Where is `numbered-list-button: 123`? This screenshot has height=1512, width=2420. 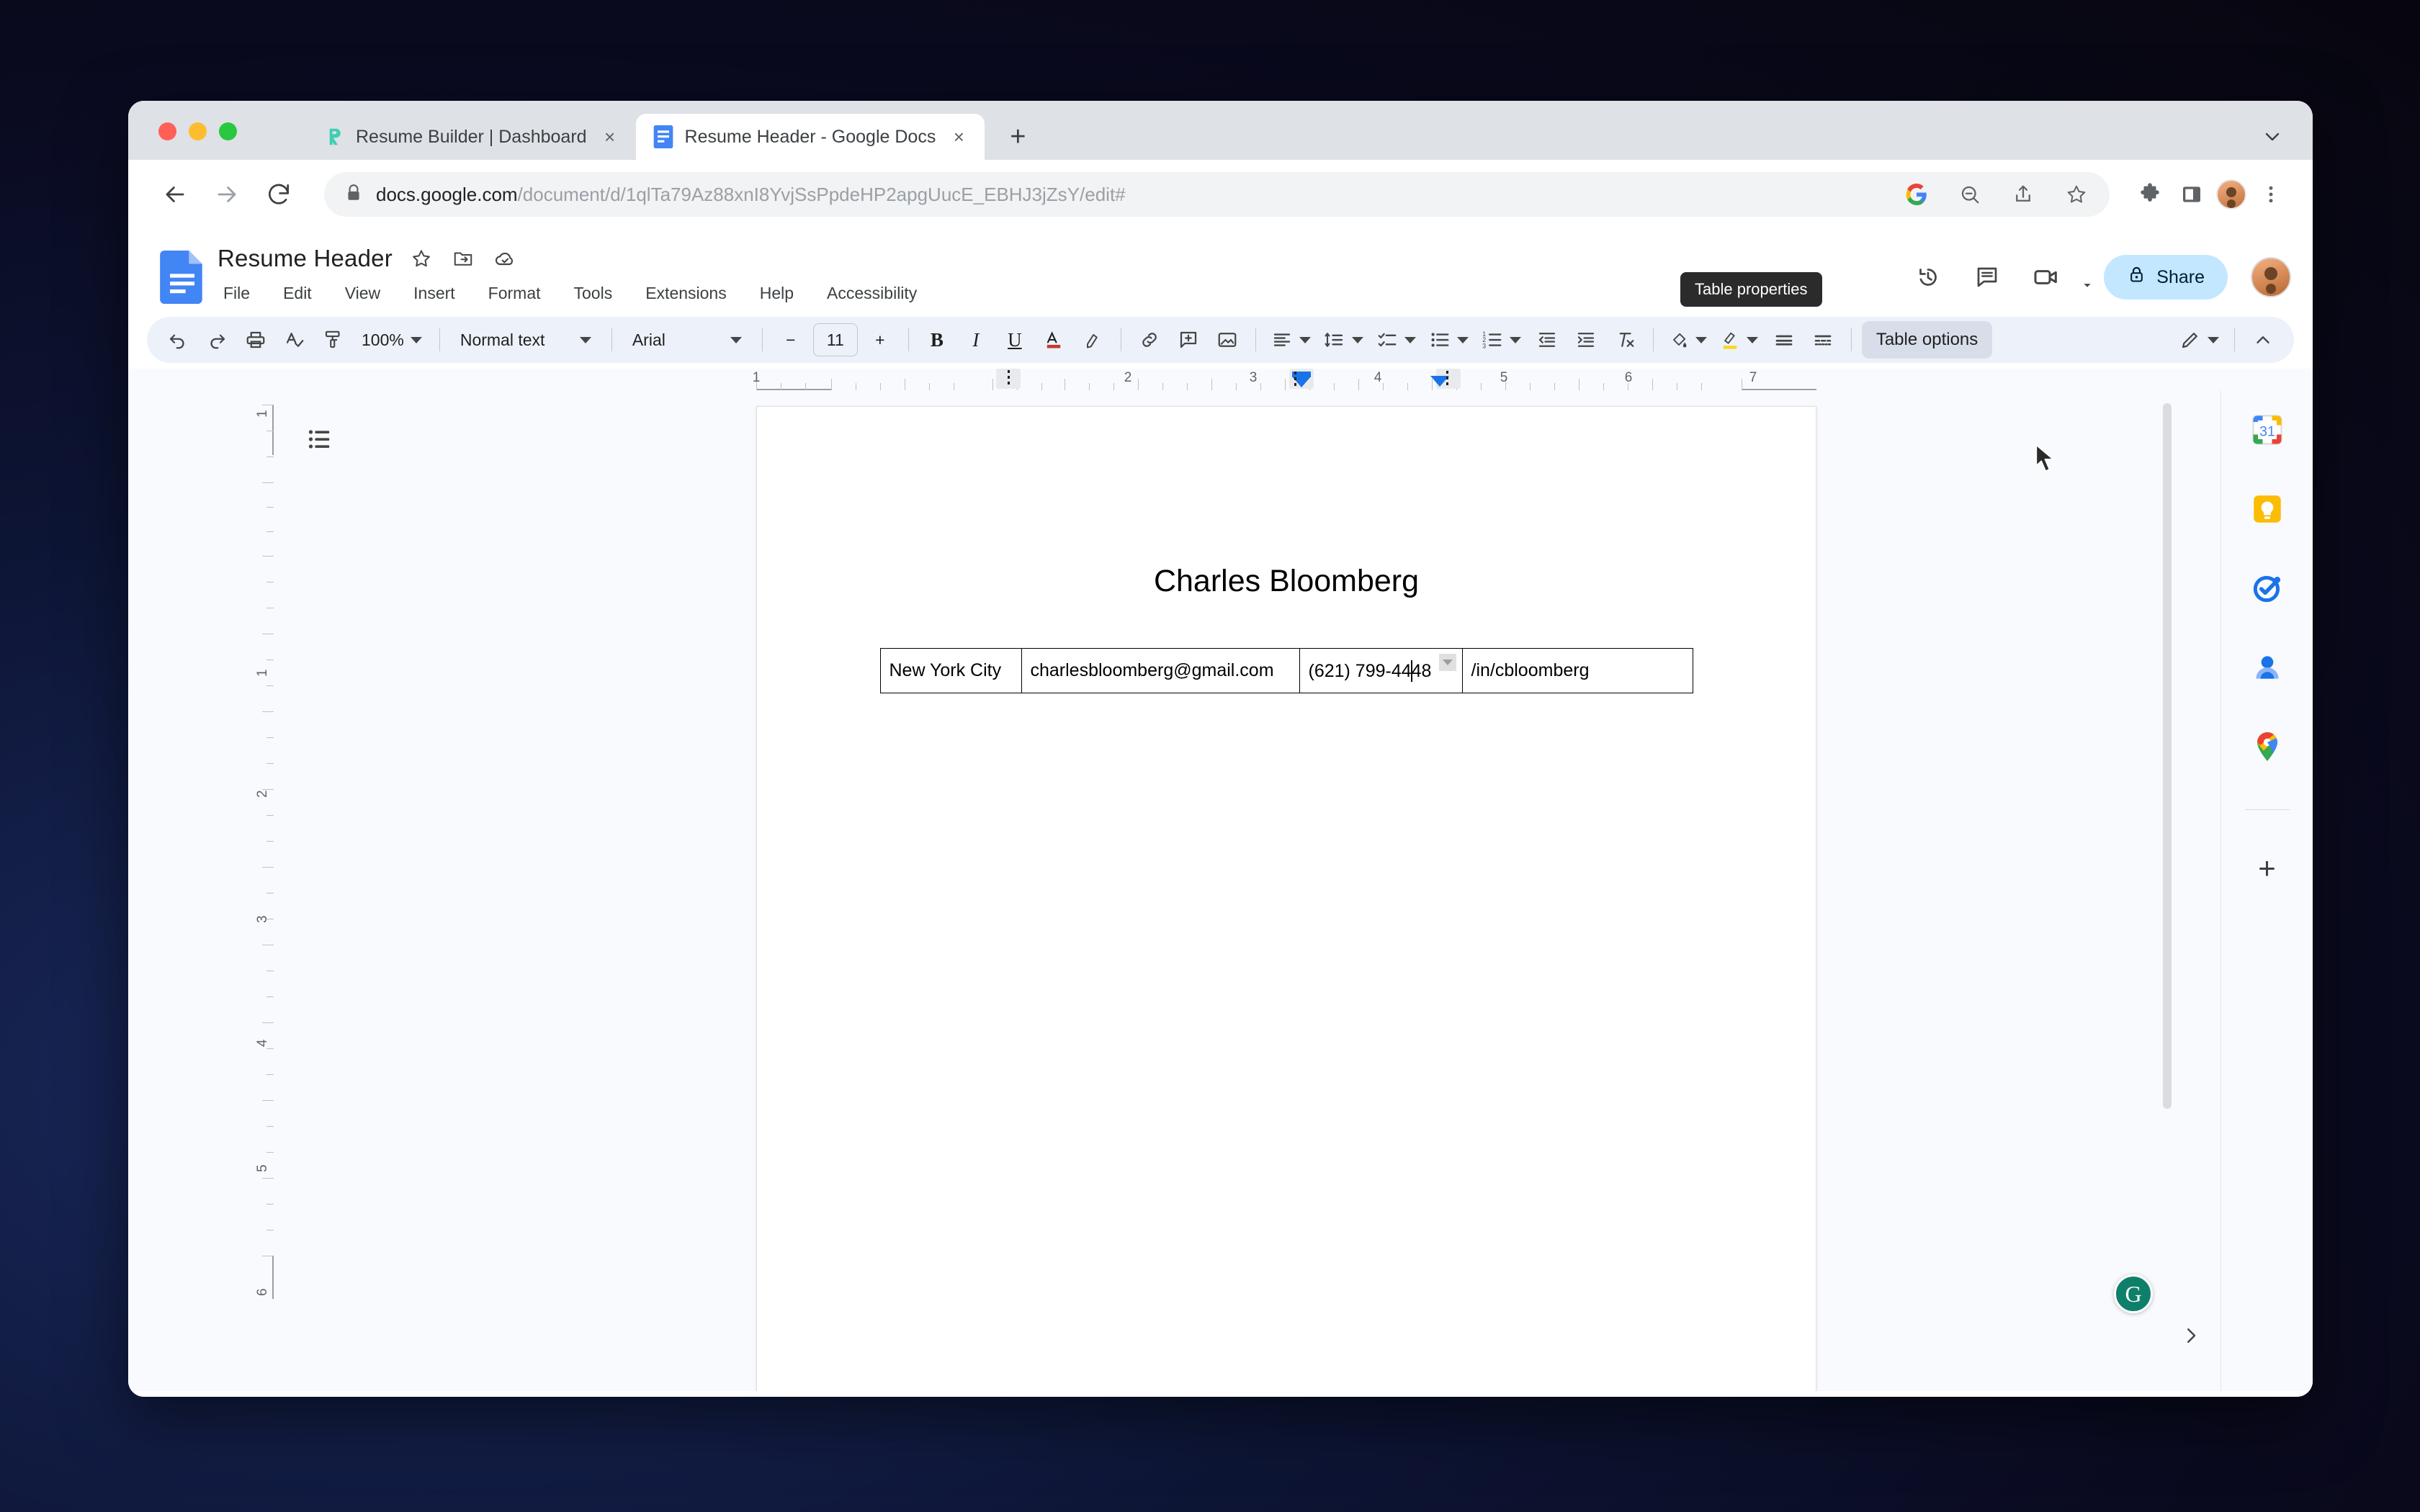 numbered-list-button: 123 is located at coordinates (1501, 340).